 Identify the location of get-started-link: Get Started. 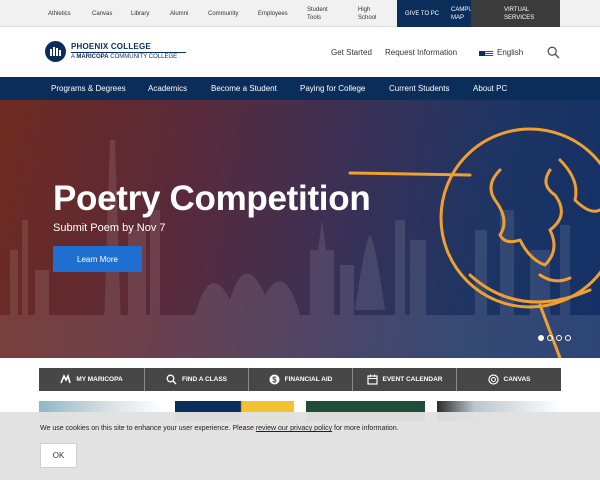
(351, 52).